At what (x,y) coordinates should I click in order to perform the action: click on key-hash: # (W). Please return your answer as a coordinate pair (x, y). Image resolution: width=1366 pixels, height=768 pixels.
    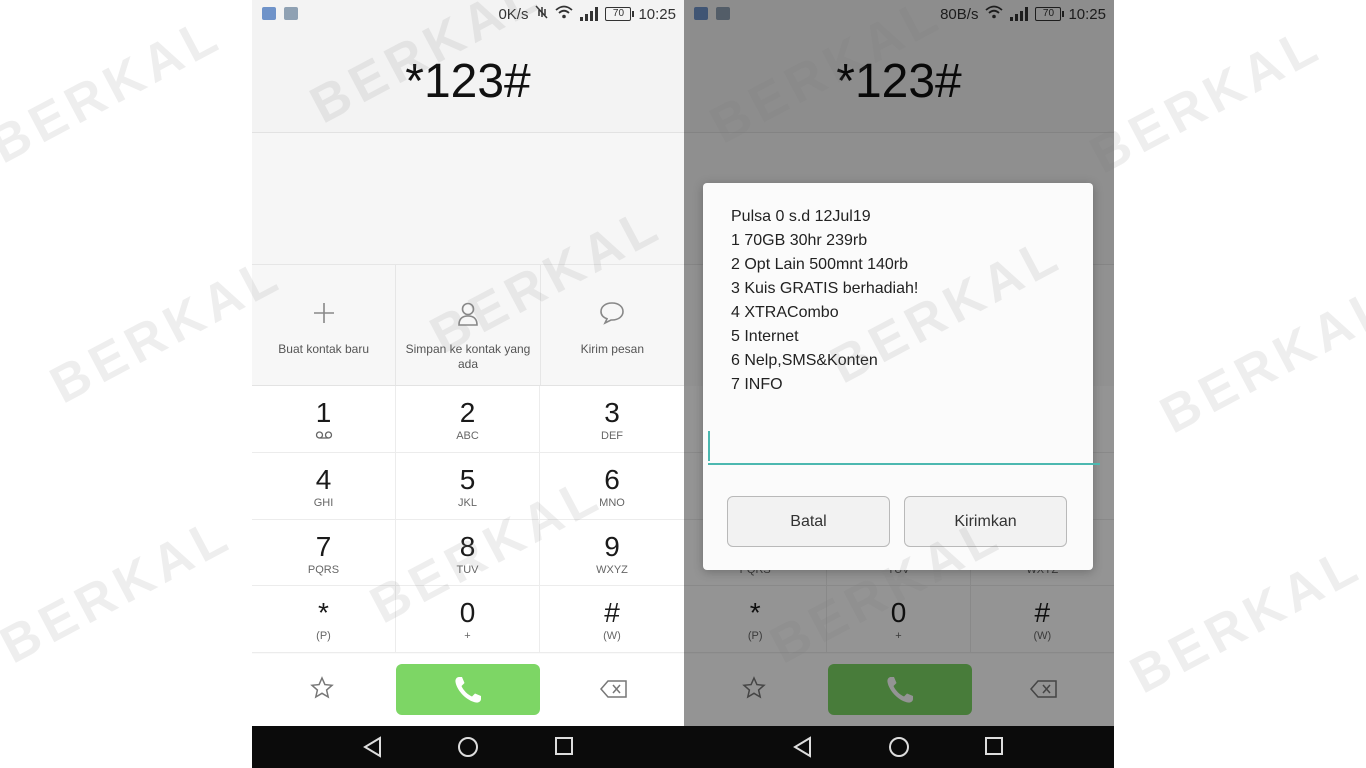
    Looking at the image, I should click on (612, 619).